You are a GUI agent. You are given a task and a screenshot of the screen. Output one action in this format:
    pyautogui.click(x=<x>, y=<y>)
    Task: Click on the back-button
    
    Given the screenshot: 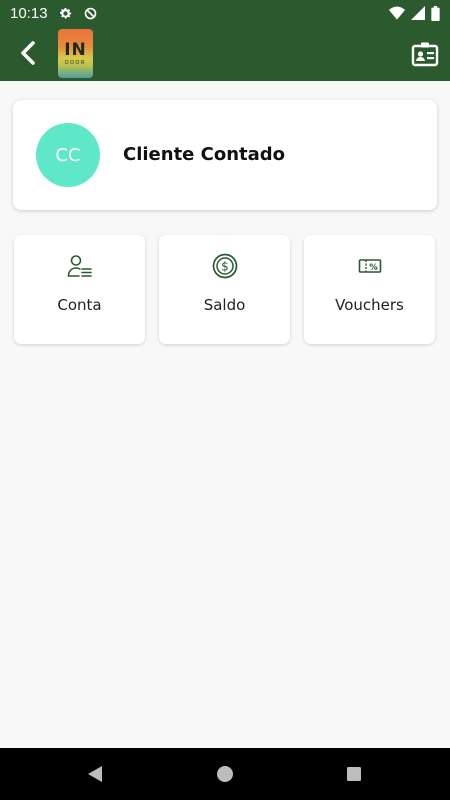 What is the action you would take?
    pyautogui.click(x=28, y=53)
    